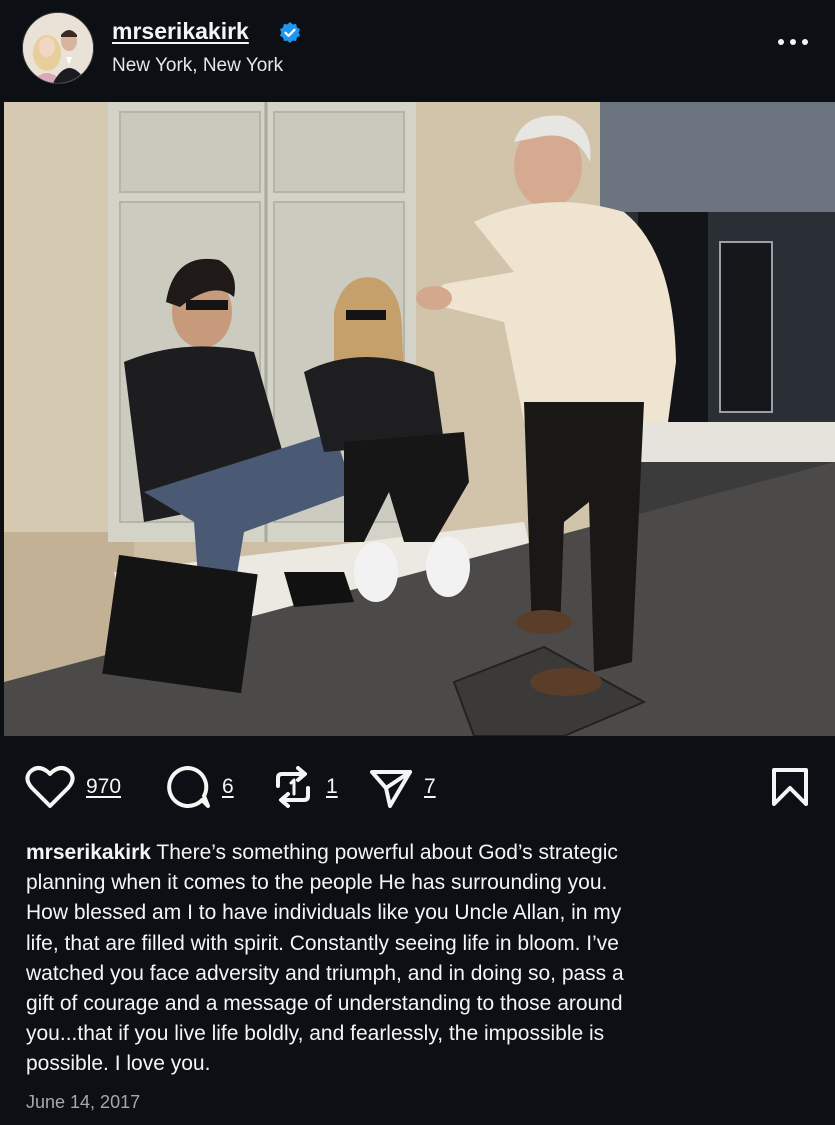  I want to click on like-count: 970, so click(103, 787).